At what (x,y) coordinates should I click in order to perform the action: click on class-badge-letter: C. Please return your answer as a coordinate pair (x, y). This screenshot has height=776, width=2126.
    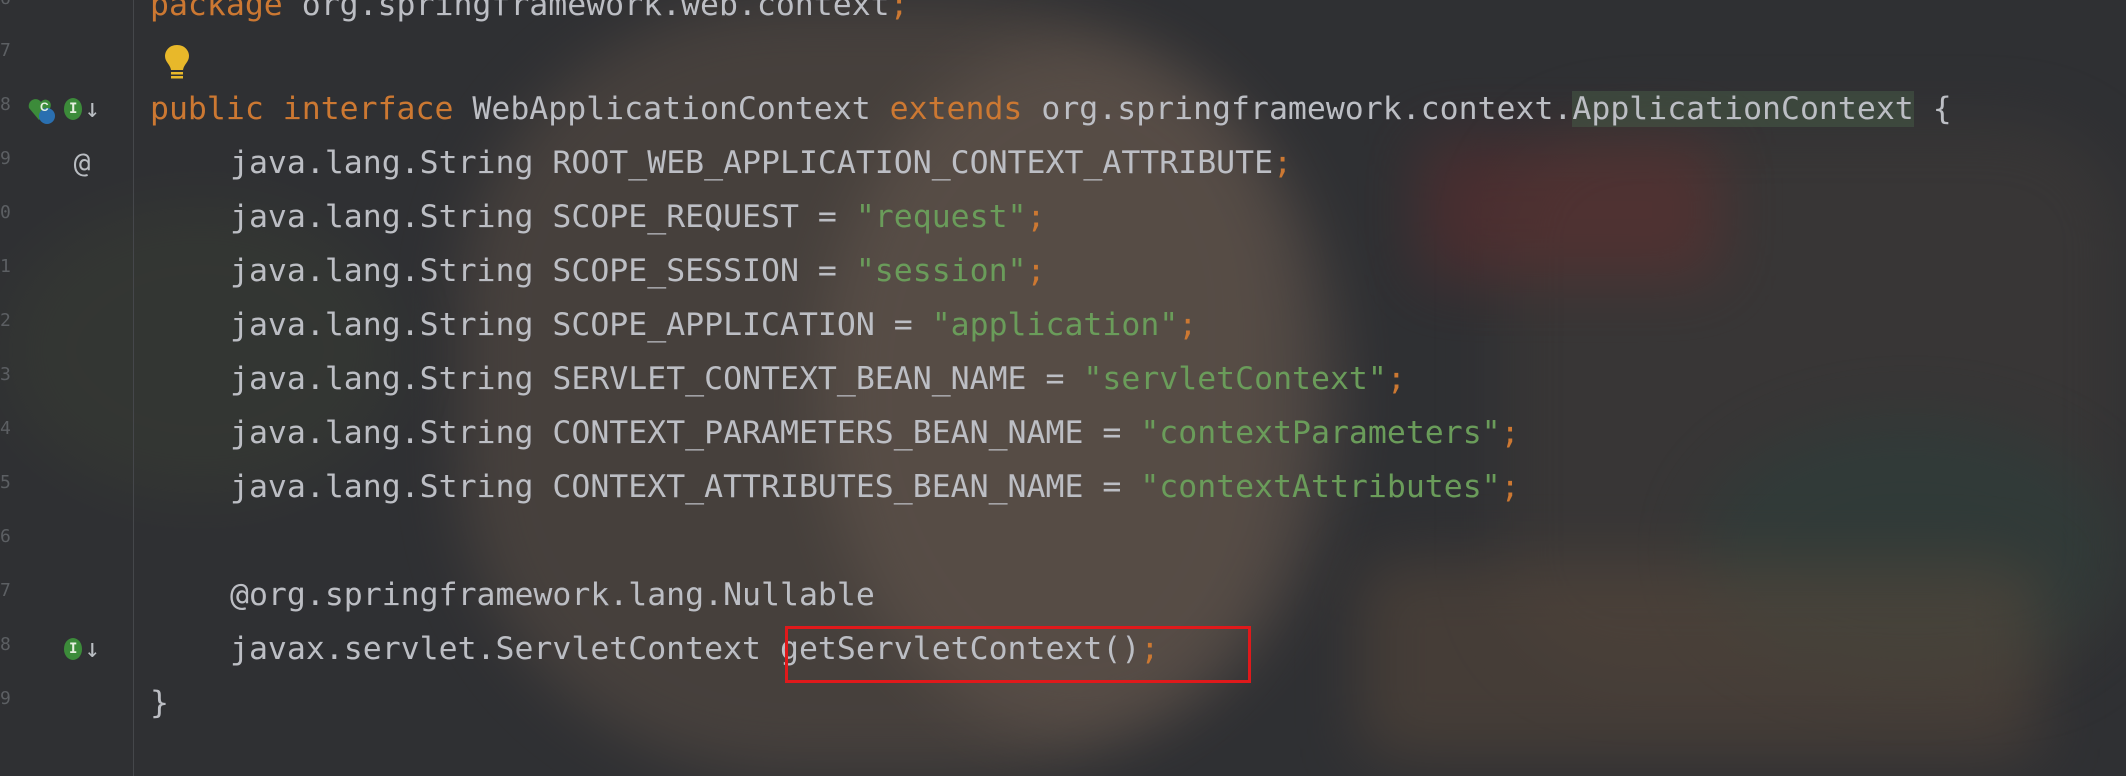
    Looking at the image, I should click on (44, 107).